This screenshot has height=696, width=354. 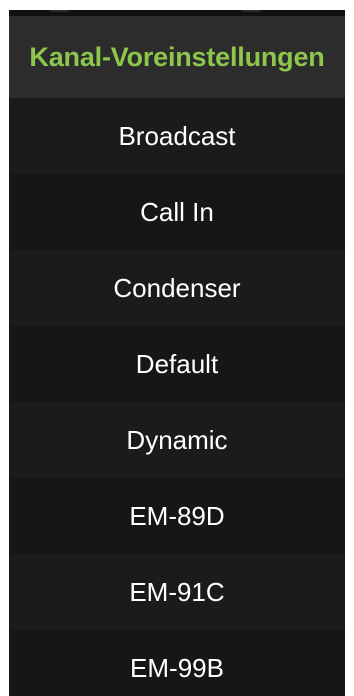 I want to click on menu-header: Kanal-Voreinstellungen, so click(x=177, y=57).